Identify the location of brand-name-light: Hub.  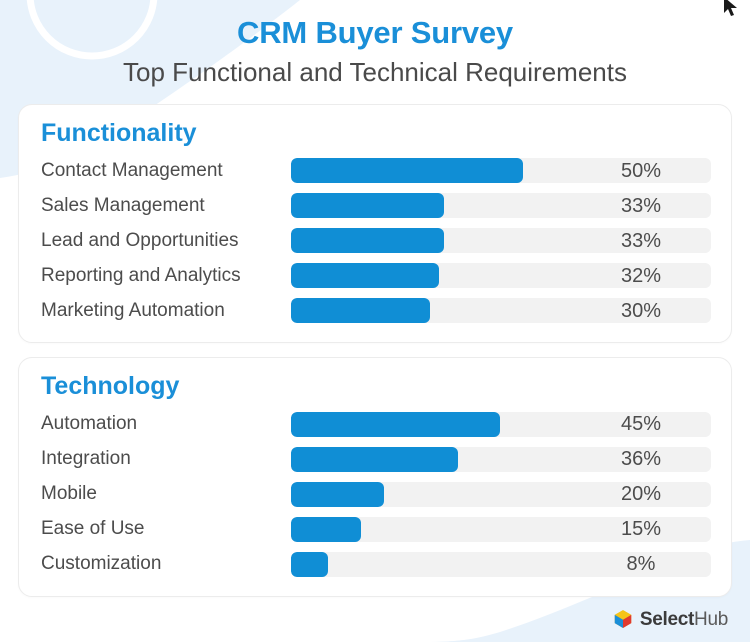
(711, 619).